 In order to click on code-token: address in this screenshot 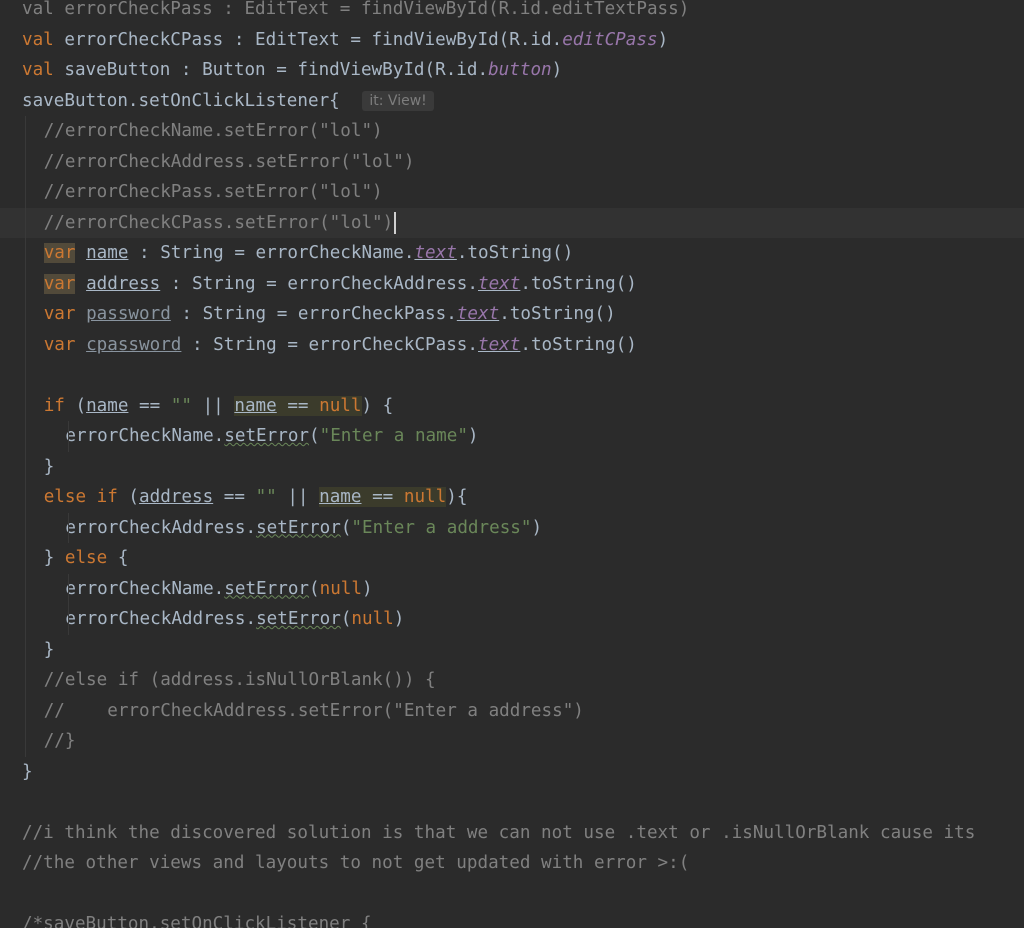, I will do `click(123, 283)`.